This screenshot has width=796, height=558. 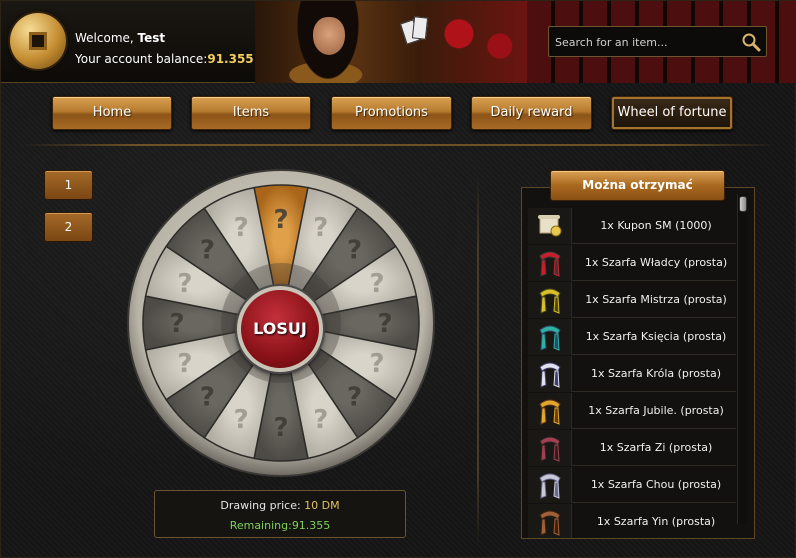 I want to click on search-box, so click(x=657, y=41).